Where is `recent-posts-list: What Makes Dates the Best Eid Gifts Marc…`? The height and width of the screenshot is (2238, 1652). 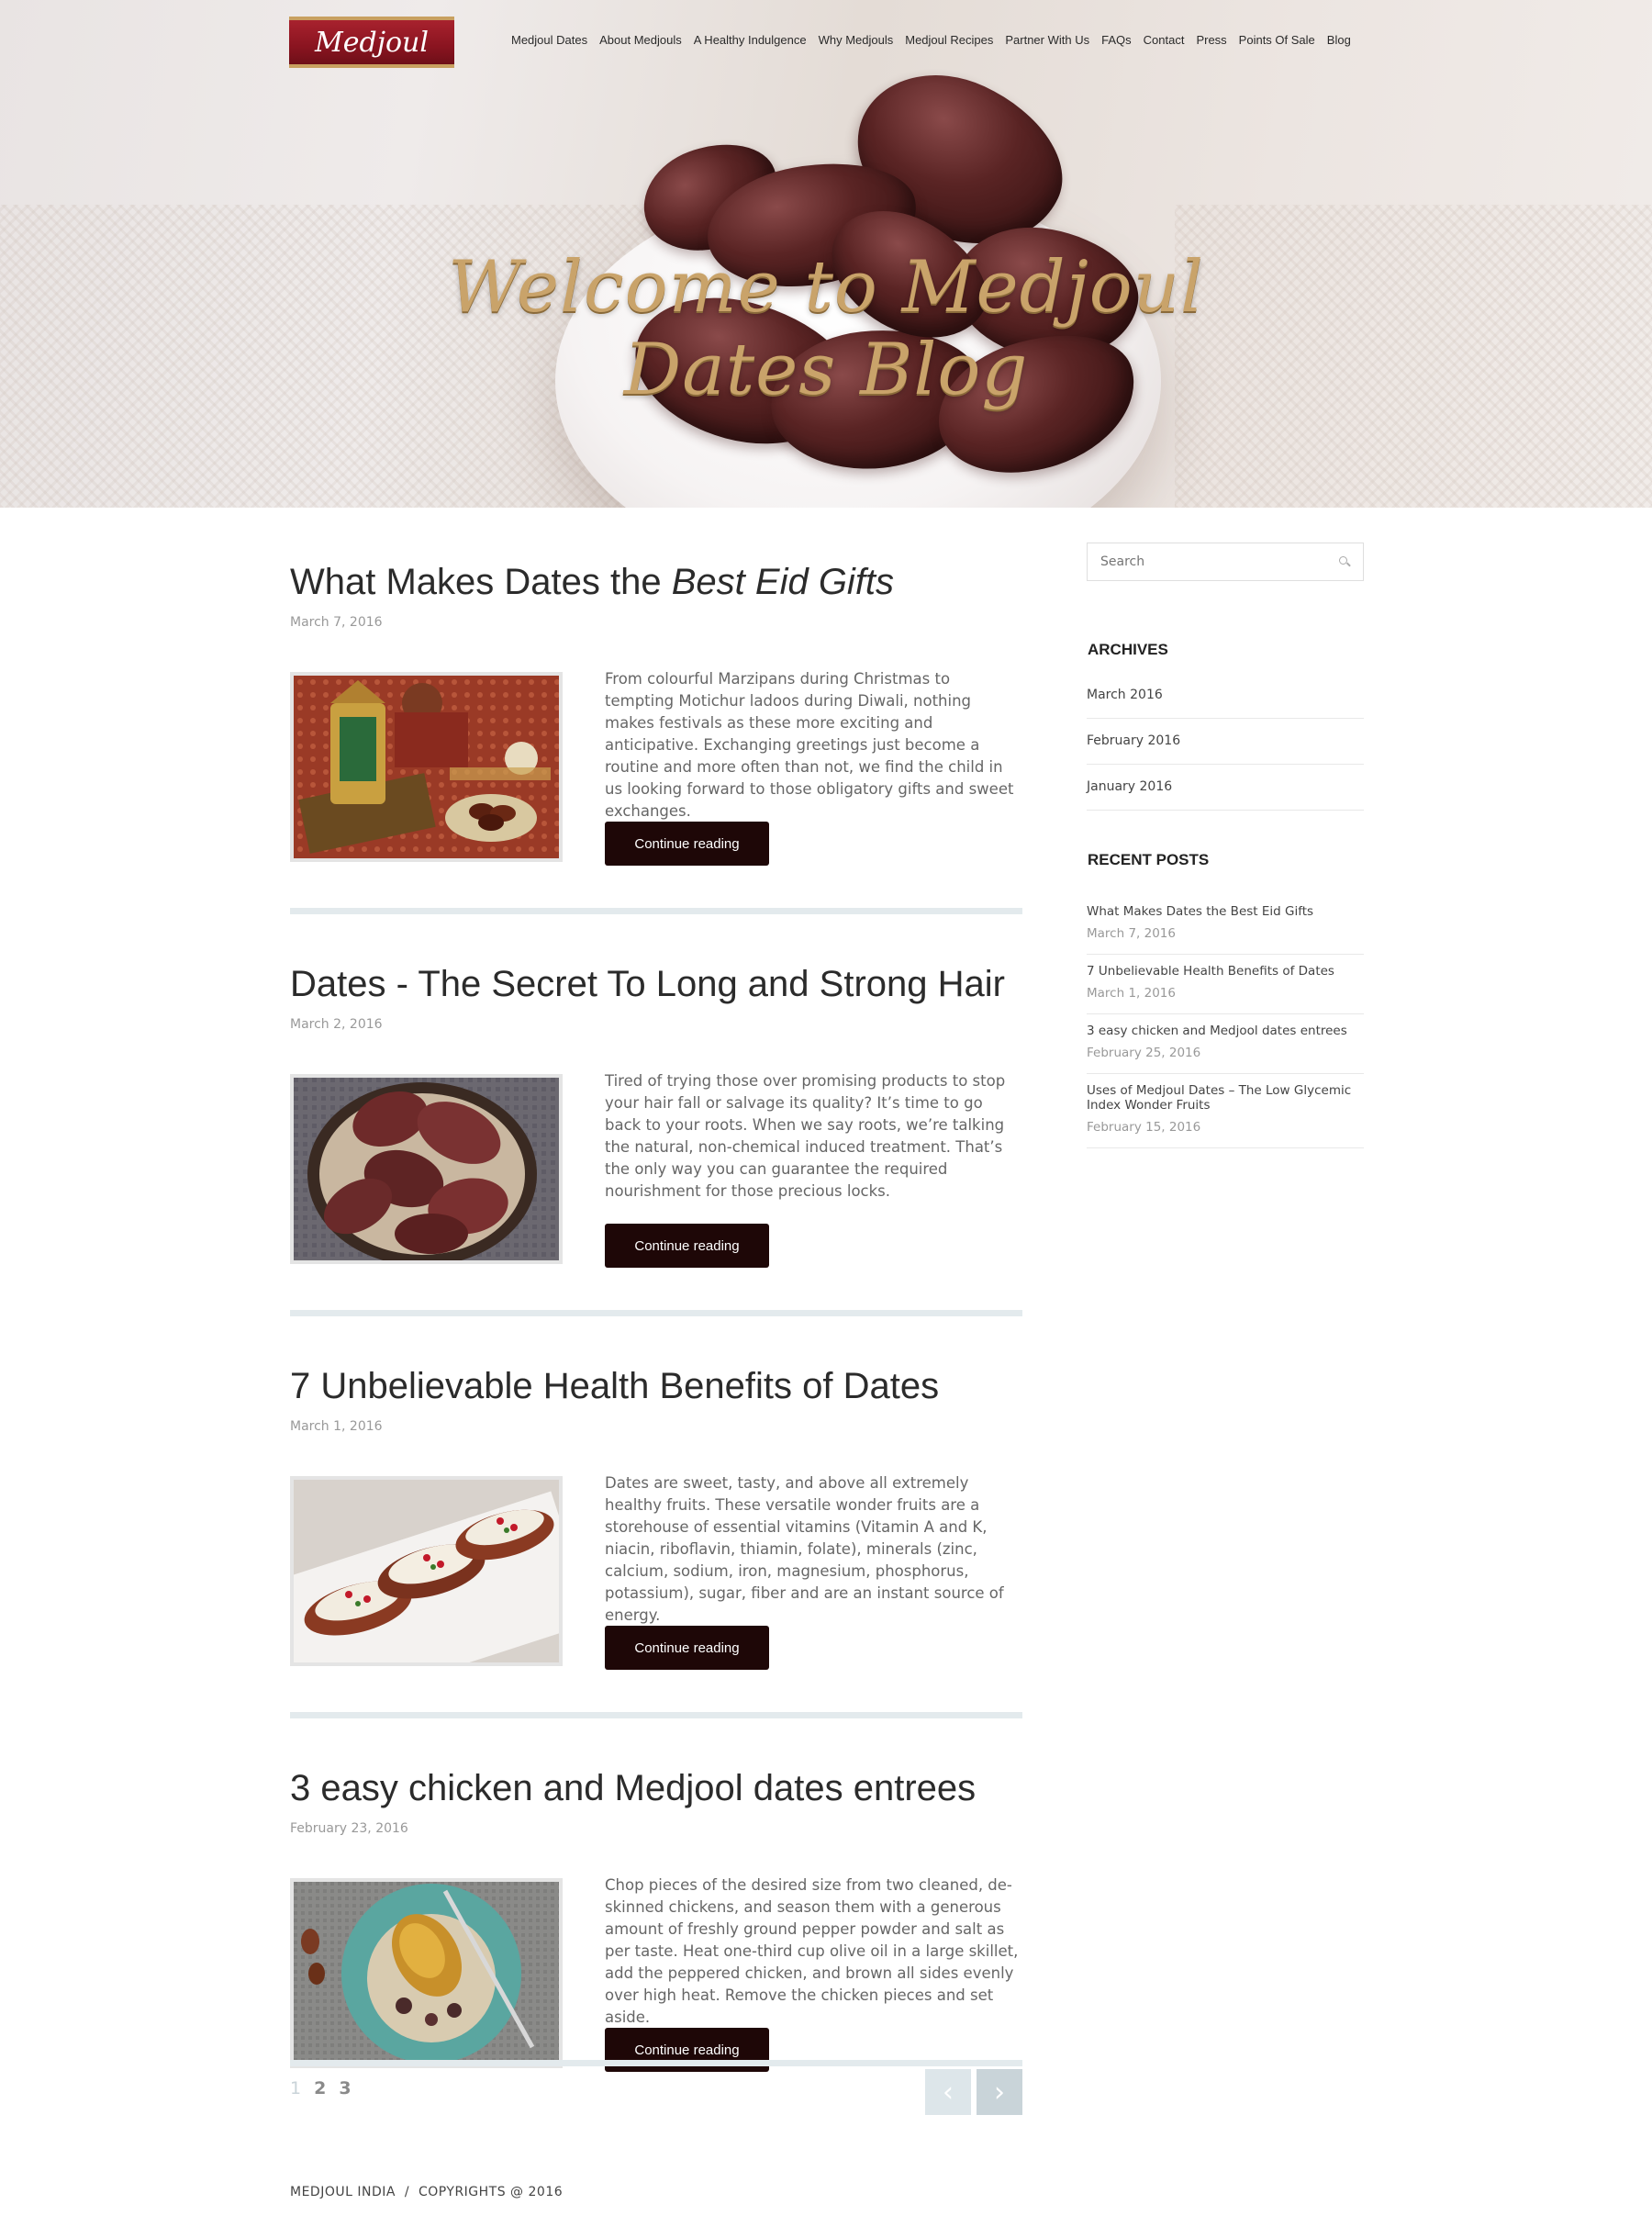
recent-posts-list: What Makes Dates the Best Eid Gifts Marc… is located at coordinates (1225, 1021).